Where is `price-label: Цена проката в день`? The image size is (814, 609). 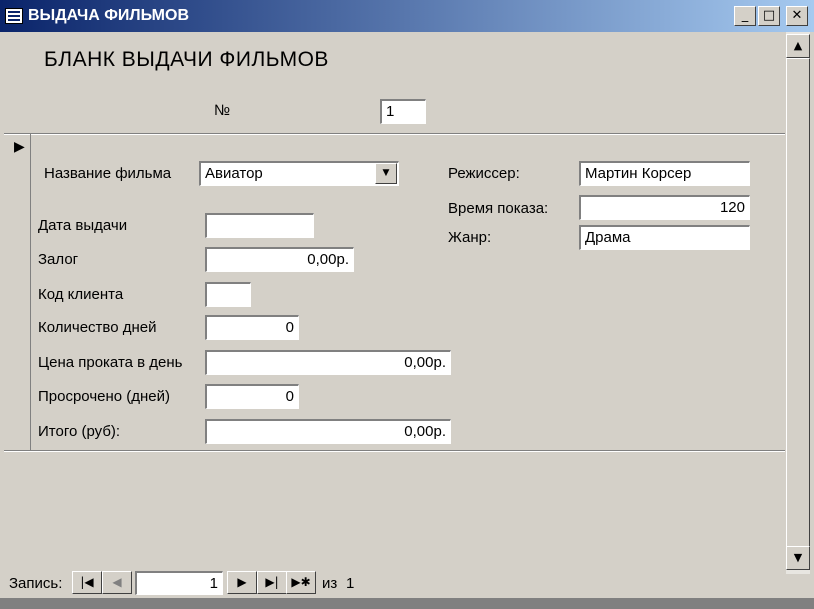
price-label: Цена проката в день is located at coordinates (110, 362).